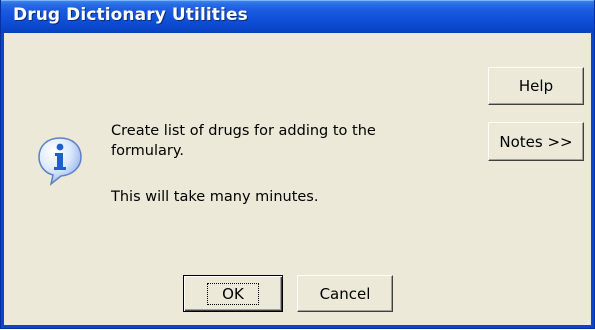 The height and width of the screenshot is (330, 595). I want to click on notes-button: Notes >>, so click(536, 141).